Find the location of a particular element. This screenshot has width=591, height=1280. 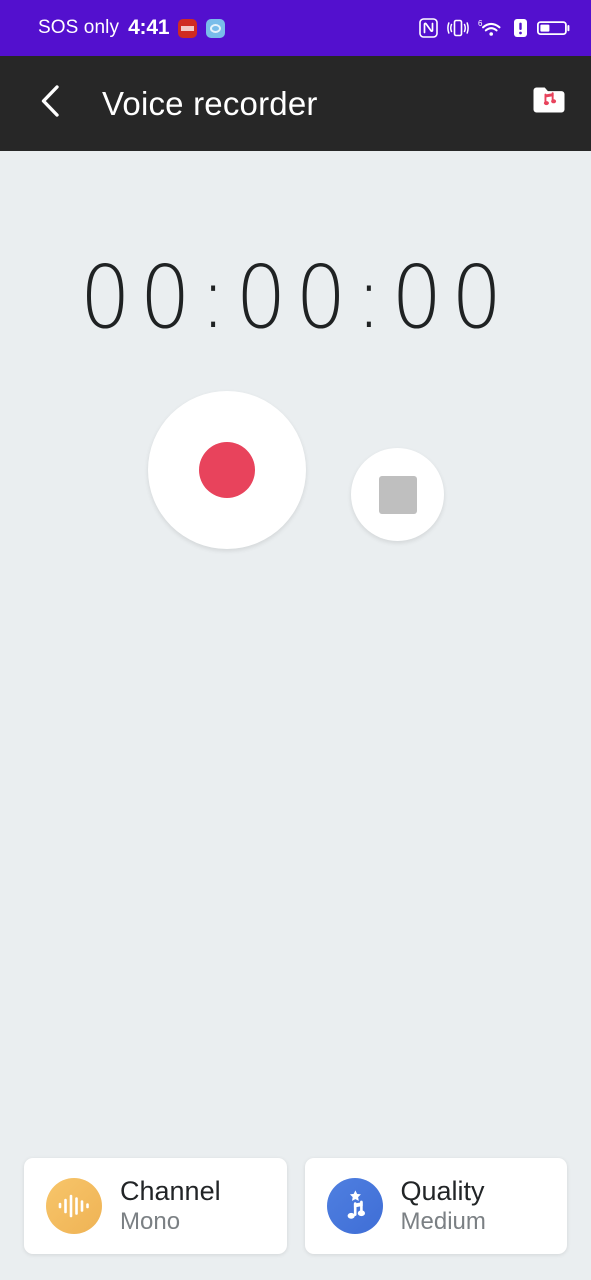

channel-option-text: Channel Mono is located at coordinates (170, 1205).